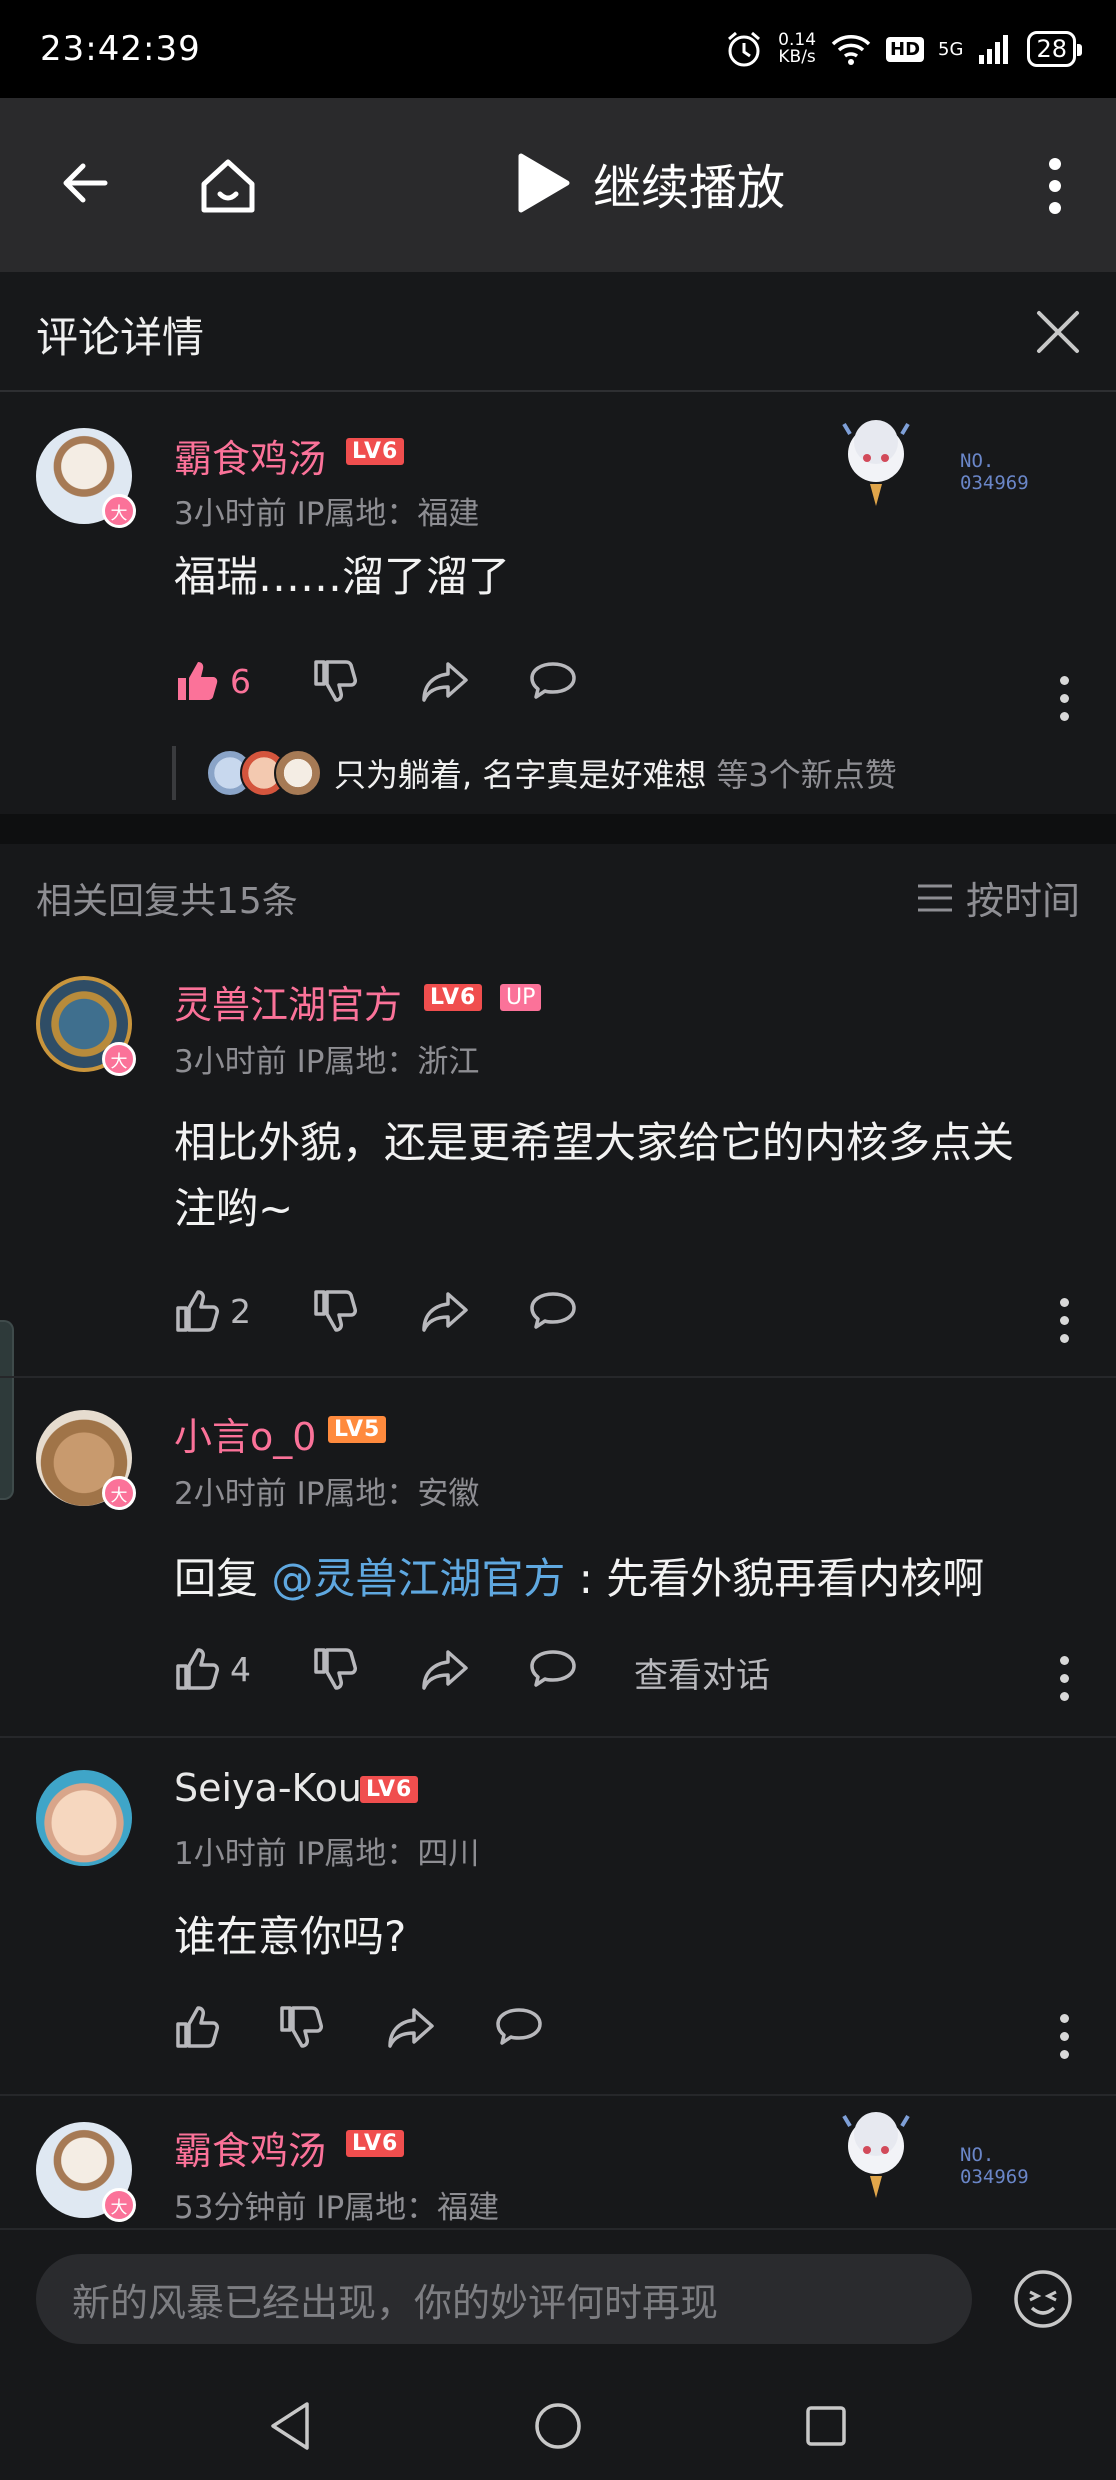  What do you see at coordinates (228, 186) in the screenshot?
I see `home-button` at bounding box center [228, 186].